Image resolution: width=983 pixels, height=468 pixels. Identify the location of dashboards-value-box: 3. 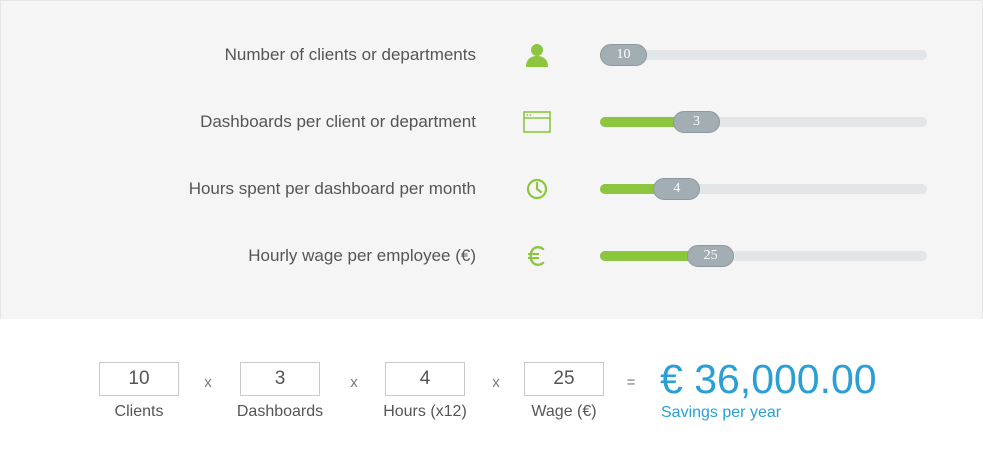
(280, 379).